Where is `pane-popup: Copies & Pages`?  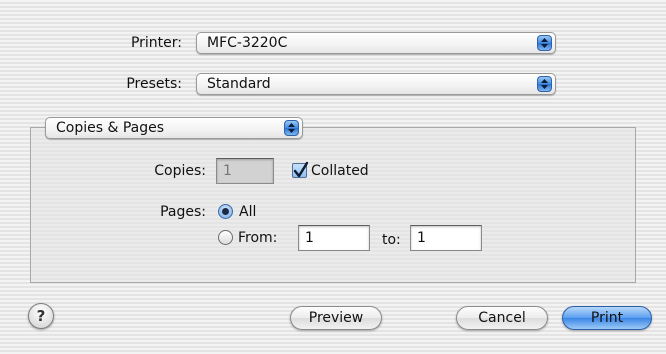
pane-popup: Copies & Pages is located at coordinates (174, 128).